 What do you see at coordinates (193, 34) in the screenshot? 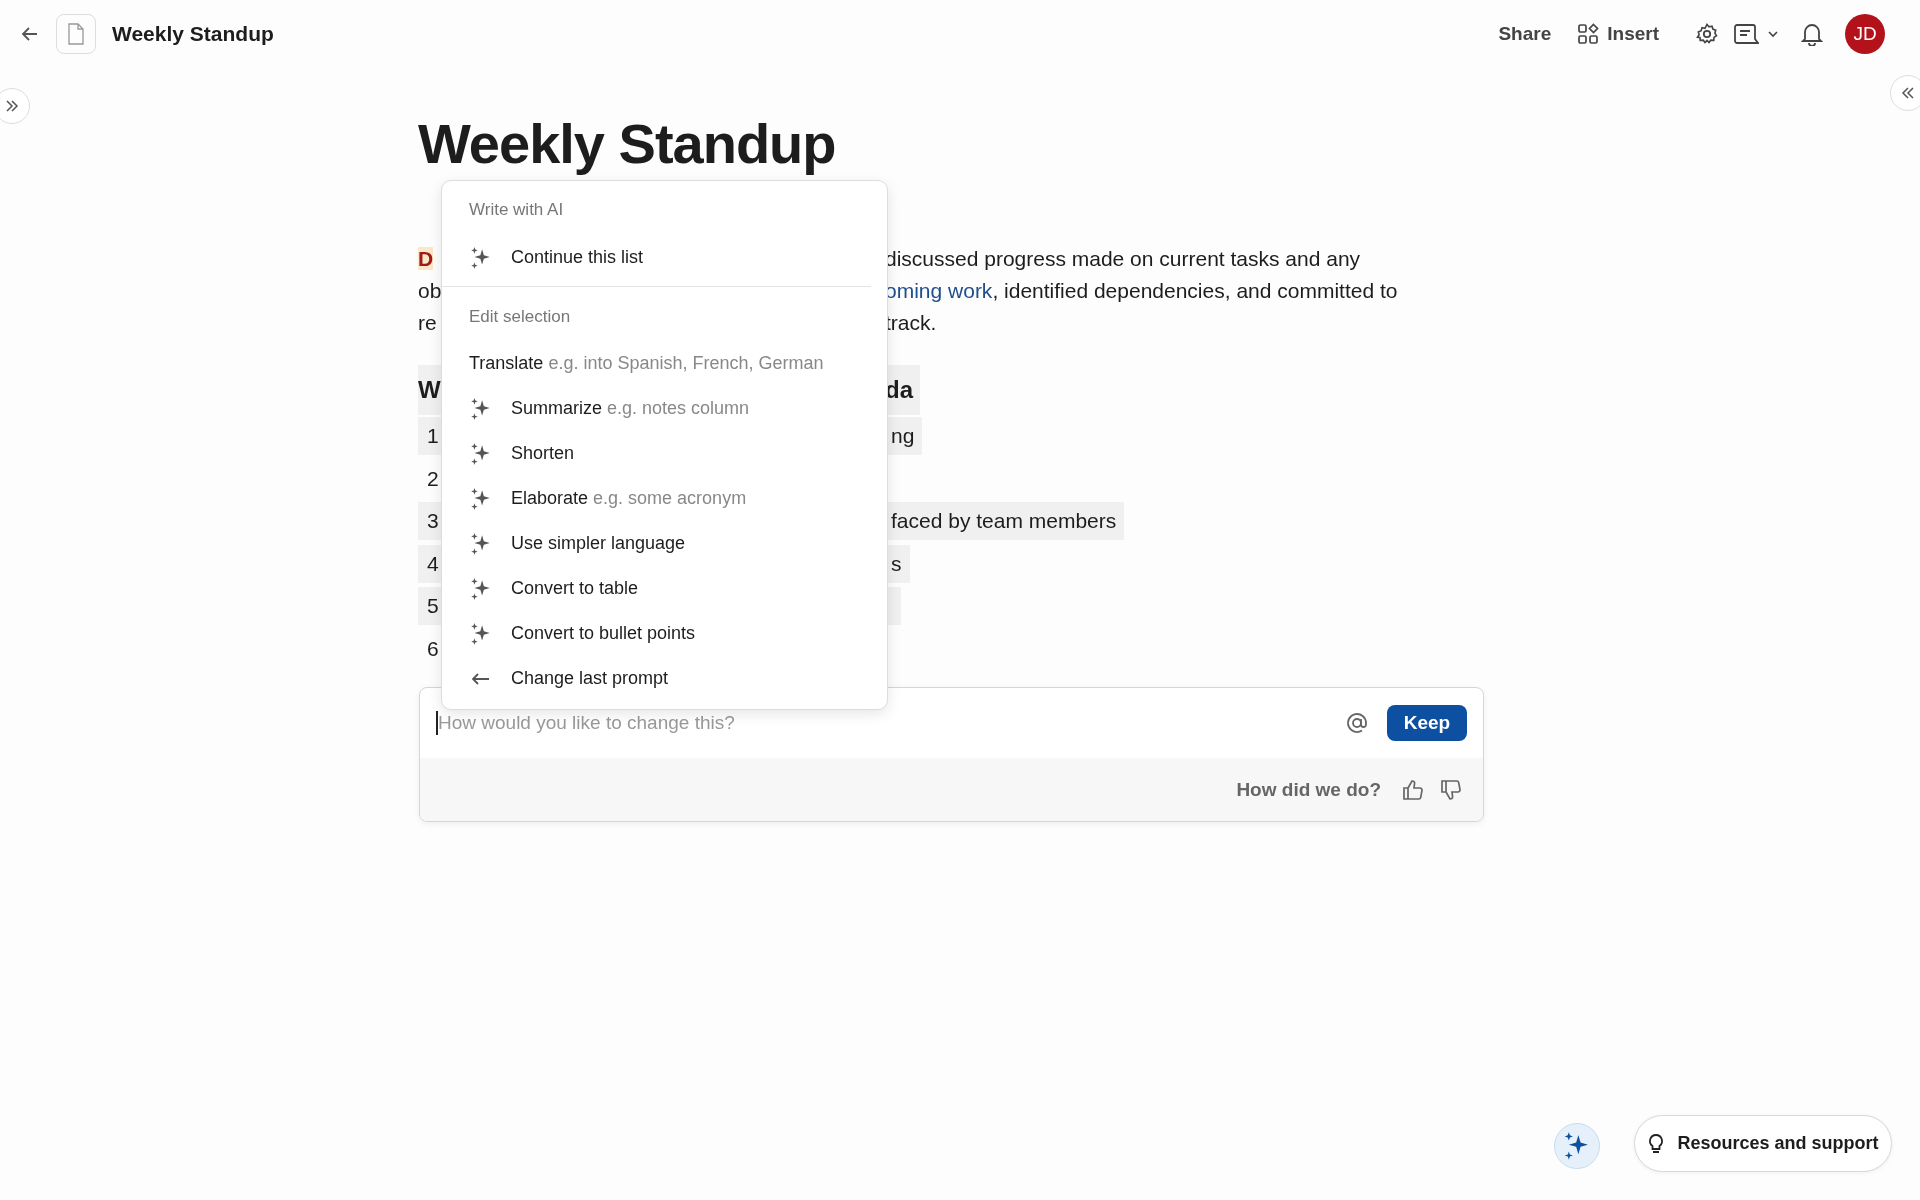
I see `document-title: Weekly Standup` at bounding box center [193, 34].